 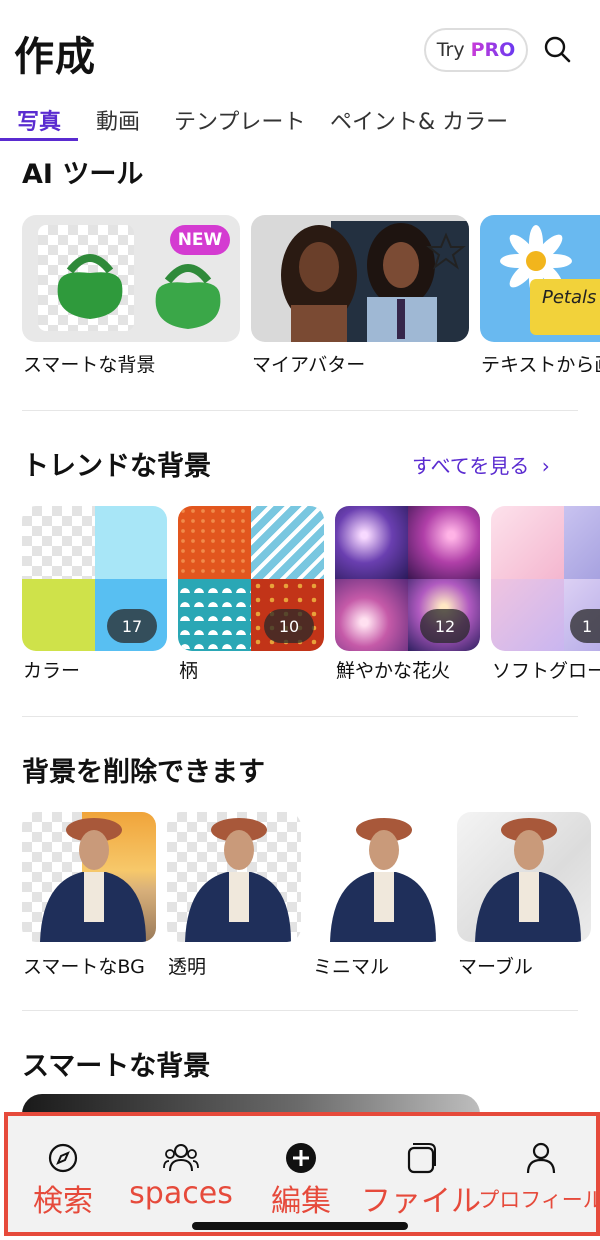 I want to click on nav-item-edit: 編集, so click(x=301, y=1174).